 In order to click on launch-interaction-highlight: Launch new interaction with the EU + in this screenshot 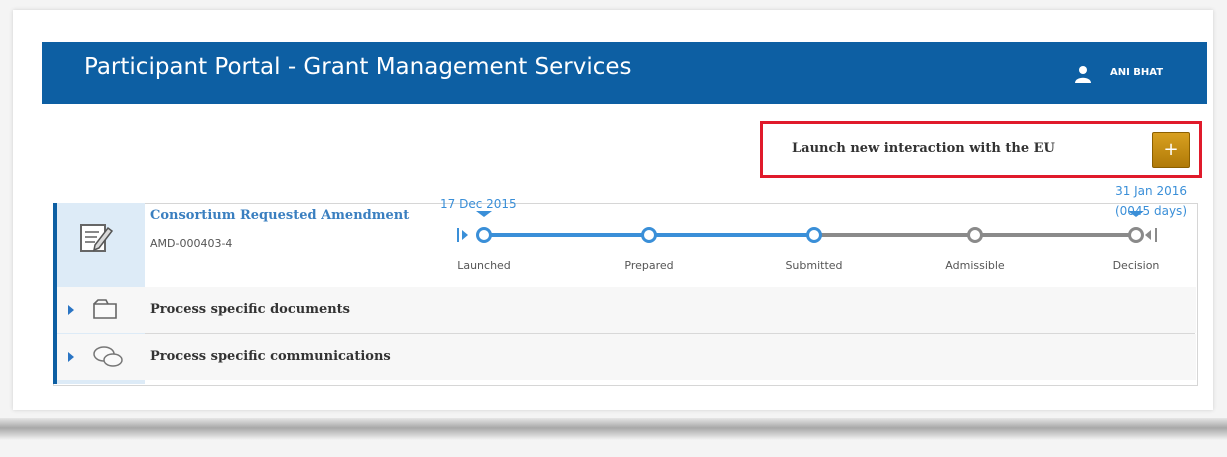, I will do `click(981, 149)`.